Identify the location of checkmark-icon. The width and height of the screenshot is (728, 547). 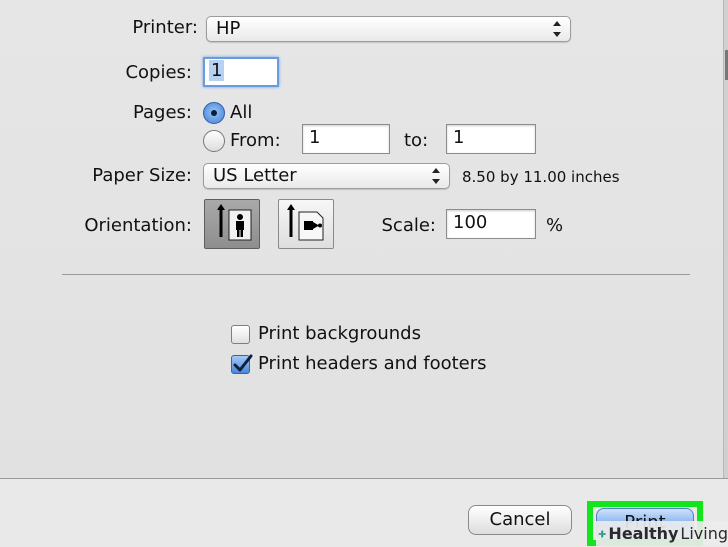
(243, 363).